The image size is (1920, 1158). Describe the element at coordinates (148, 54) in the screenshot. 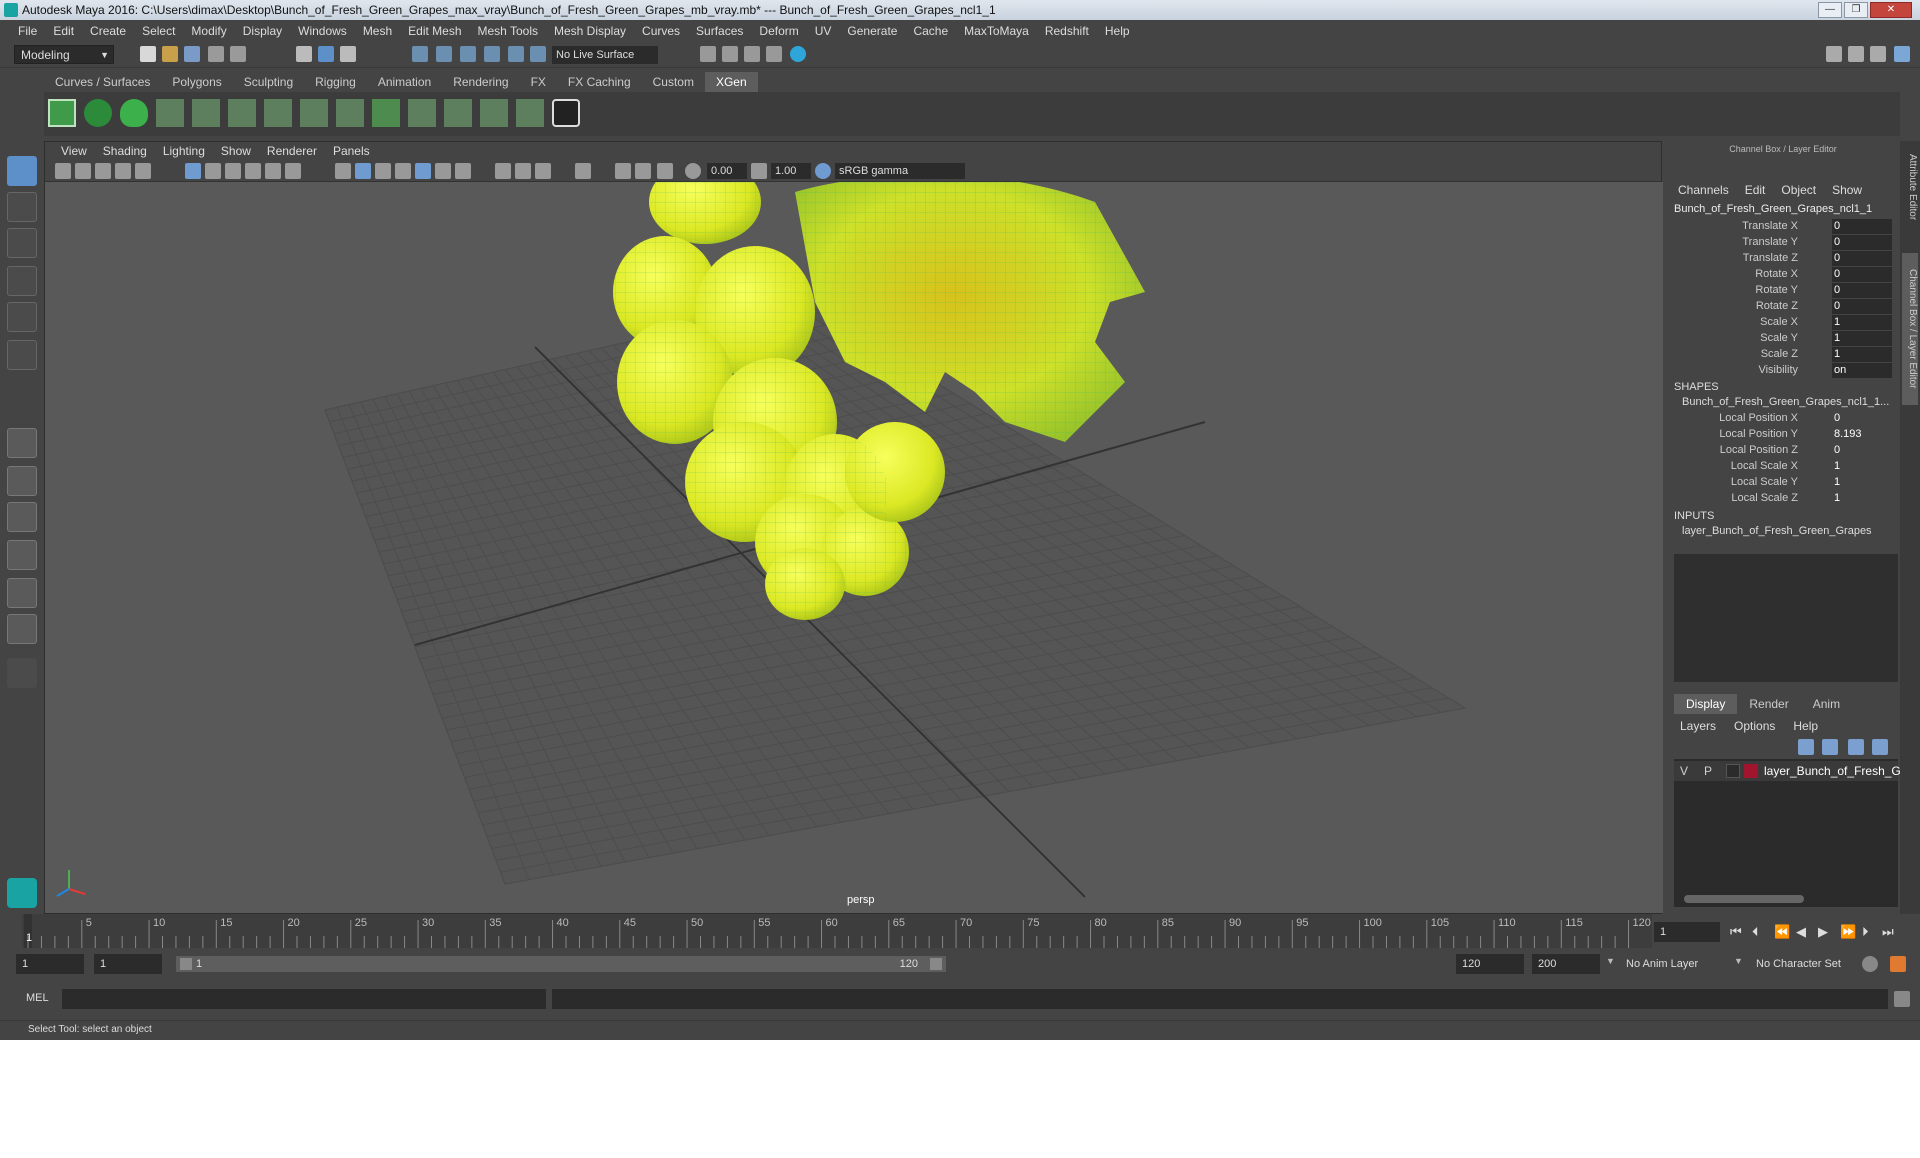

I see `new-scene-icon` at that location.